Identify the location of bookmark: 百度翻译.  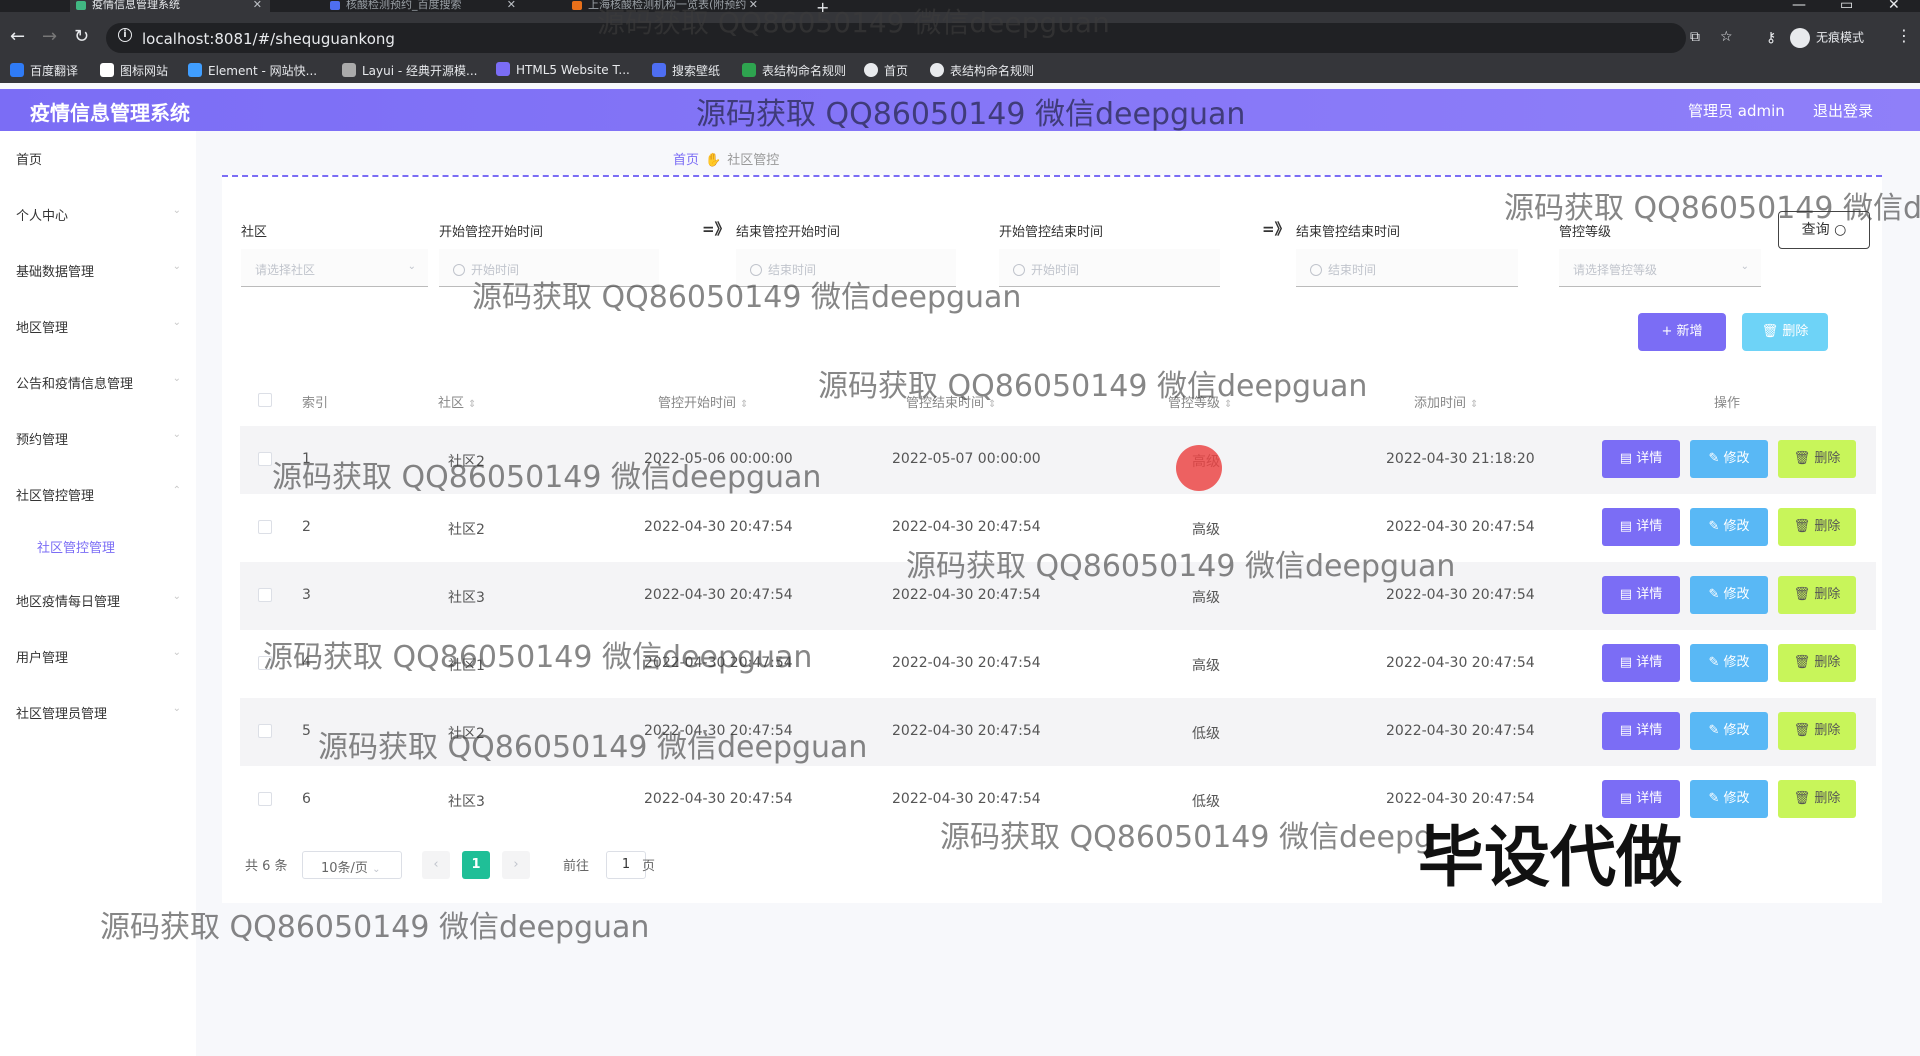
(44, 70).